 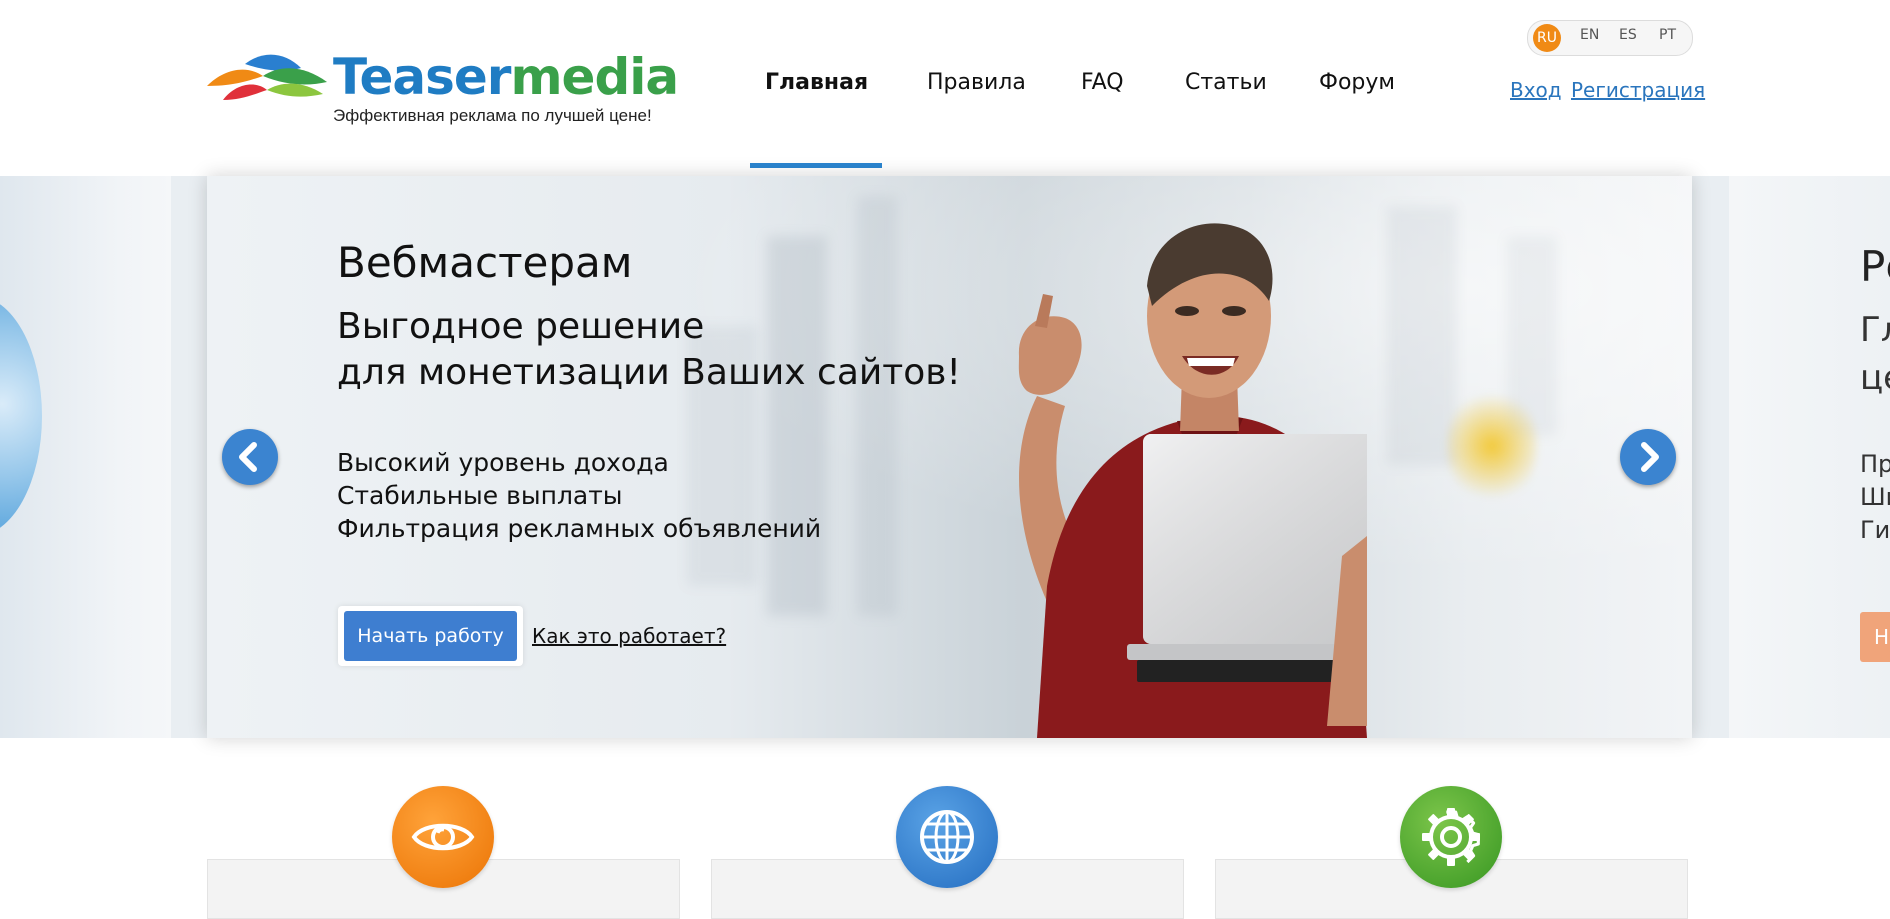 I want to click on start-button-frame: Начать работу, so click(x=430, y=636).